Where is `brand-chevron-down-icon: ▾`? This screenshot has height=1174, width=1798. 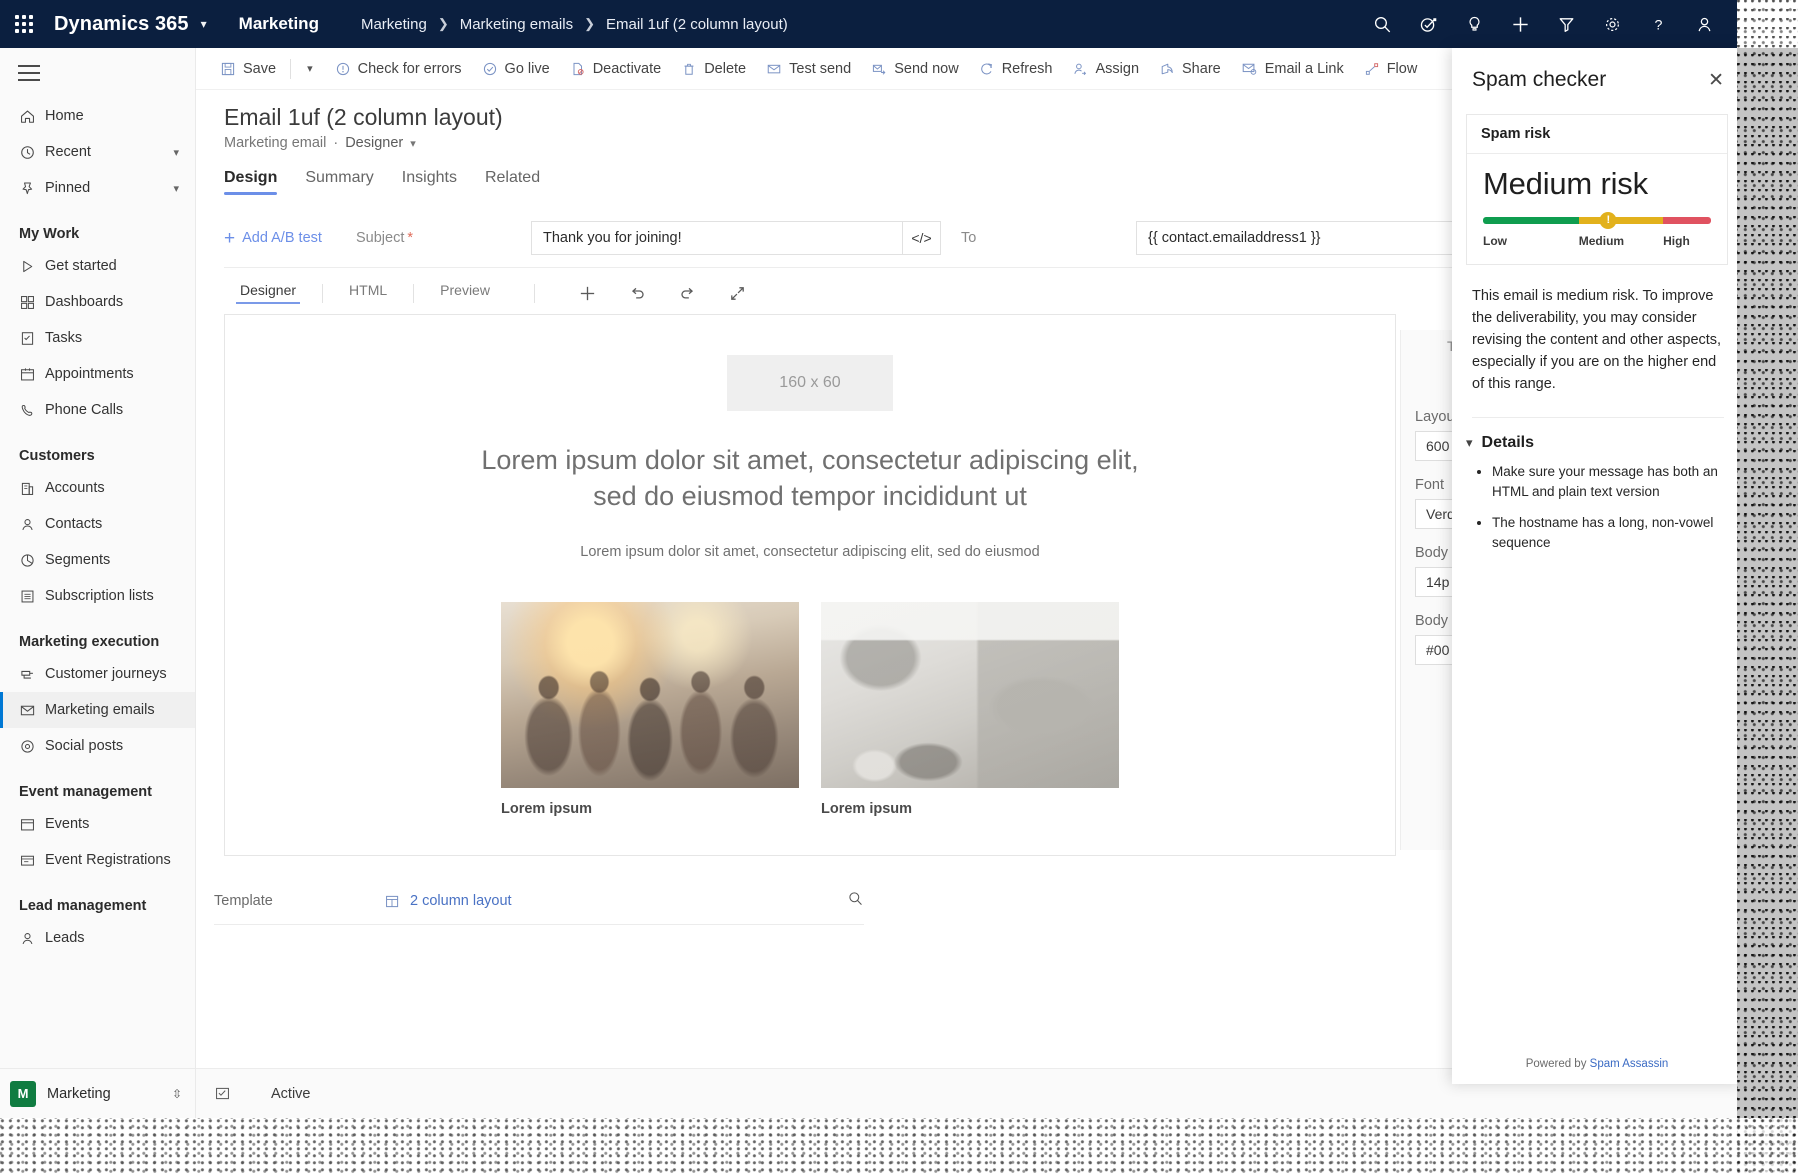
brand-chevron-down-icon: ▾ is located at coordinates (204, 24).